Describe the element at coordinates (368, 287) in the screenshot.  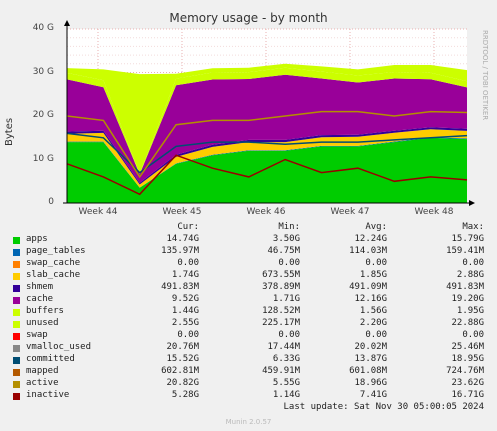
I see `legend-item-avg: 491.09M` at that location.